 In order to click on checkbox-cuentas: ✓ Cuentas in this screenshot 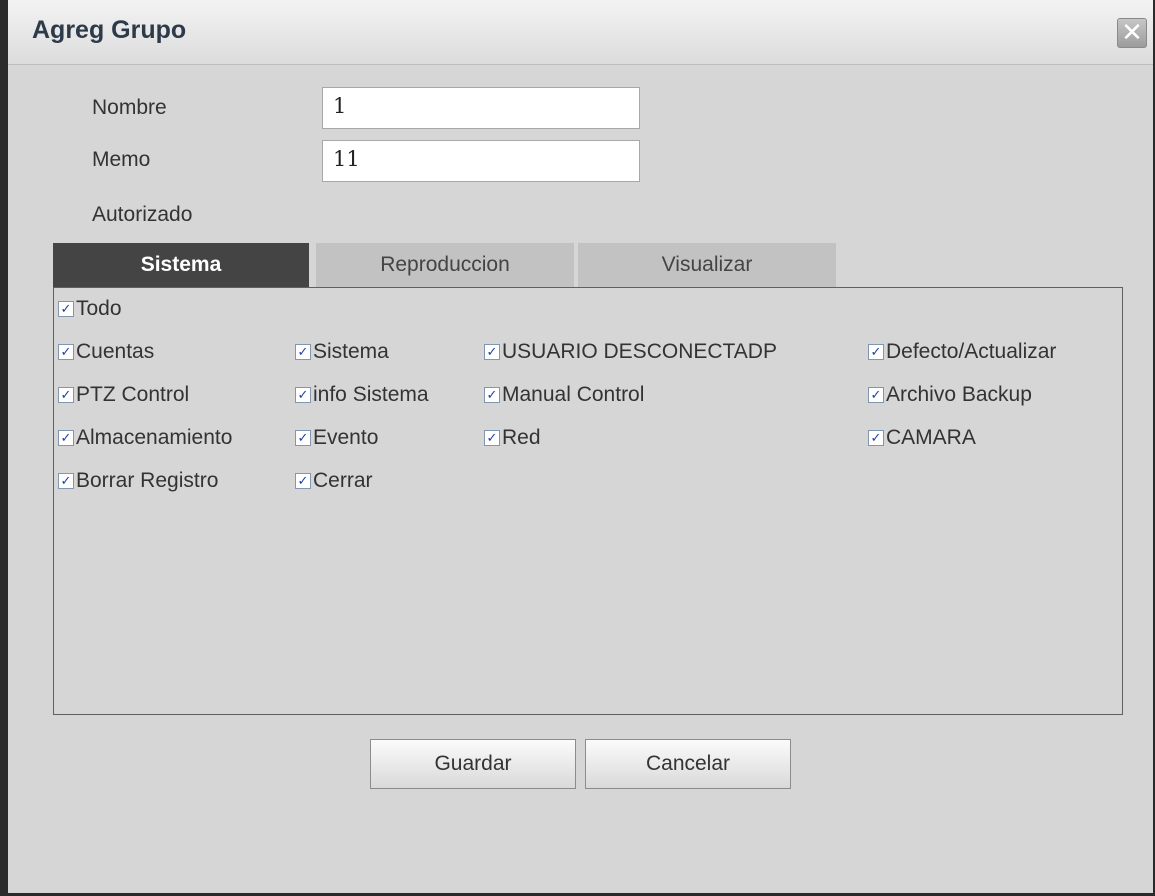, I will do `click(106, 352)`.